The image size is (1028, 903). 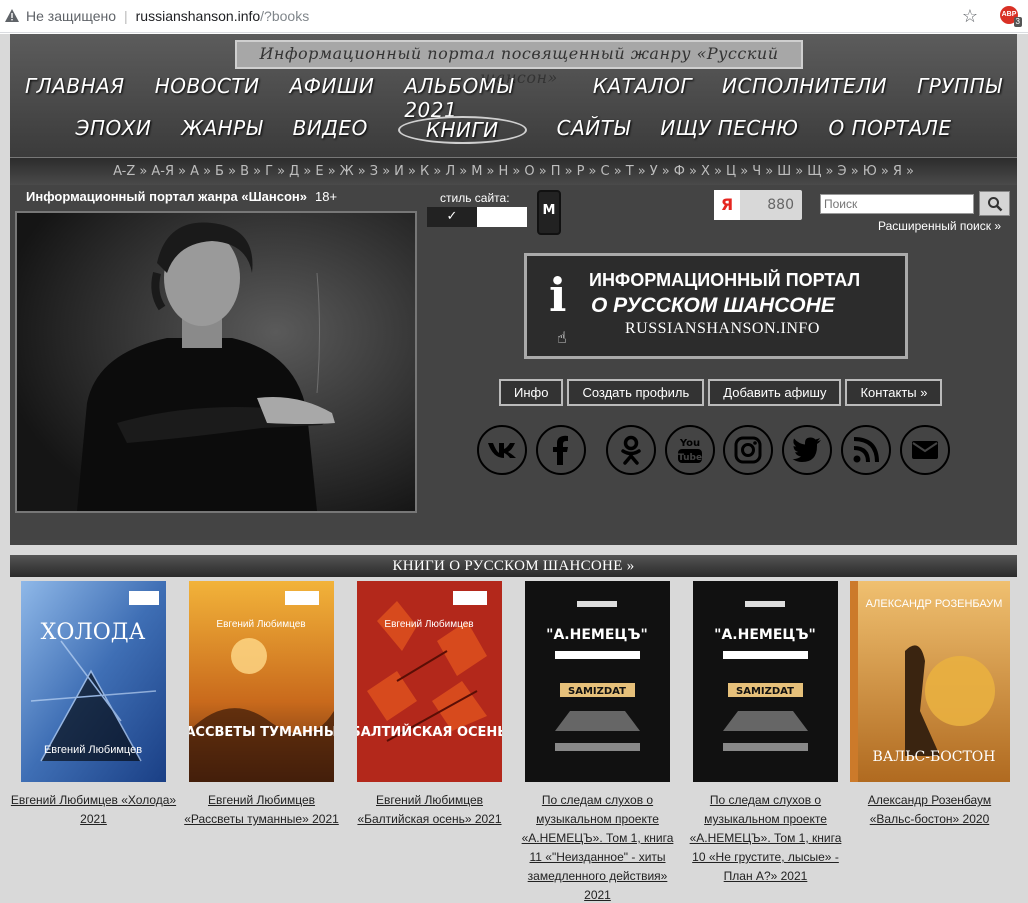 I want to click on book-cover: ХОЛОДА Евгений Любимцев, so click(x=93, y=681).